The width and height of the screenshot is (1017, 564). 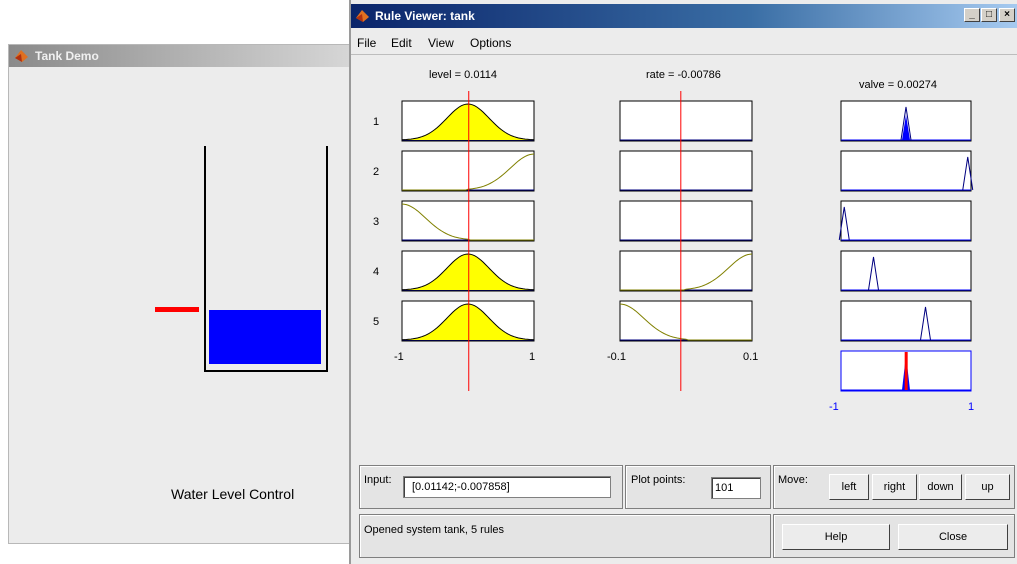 I want to click on tank-demo-titlebar: Tank Demo, so click(x=179, y=56).